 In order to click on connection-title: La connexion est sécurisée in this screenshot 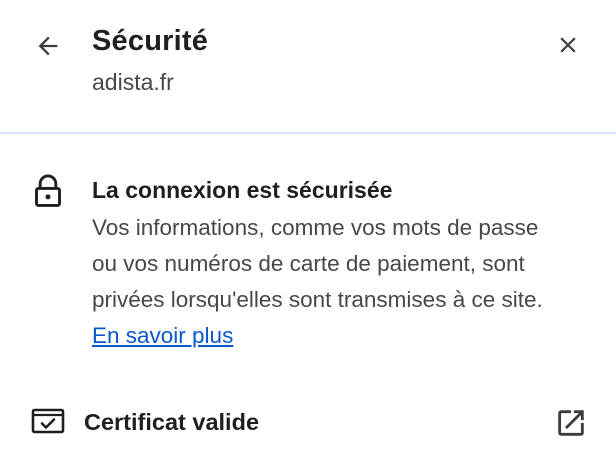, I will do `click(242, 190)`.